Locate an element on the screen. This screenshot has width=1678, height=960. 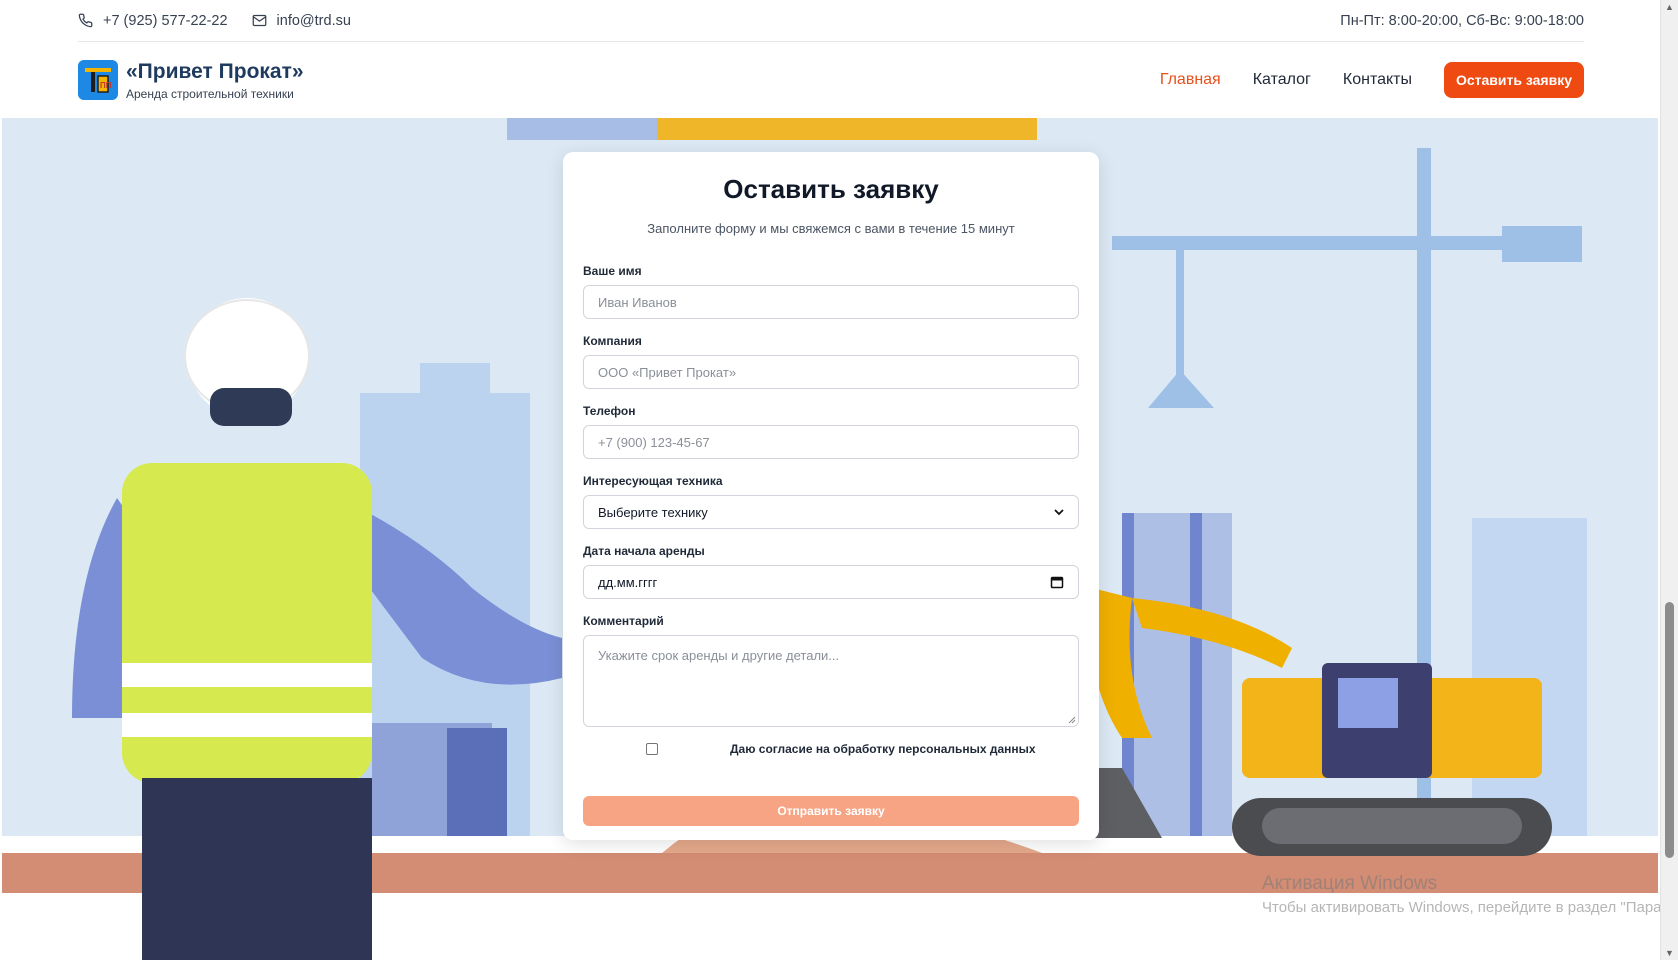
mail-icon is located at coordinates (259, 20).